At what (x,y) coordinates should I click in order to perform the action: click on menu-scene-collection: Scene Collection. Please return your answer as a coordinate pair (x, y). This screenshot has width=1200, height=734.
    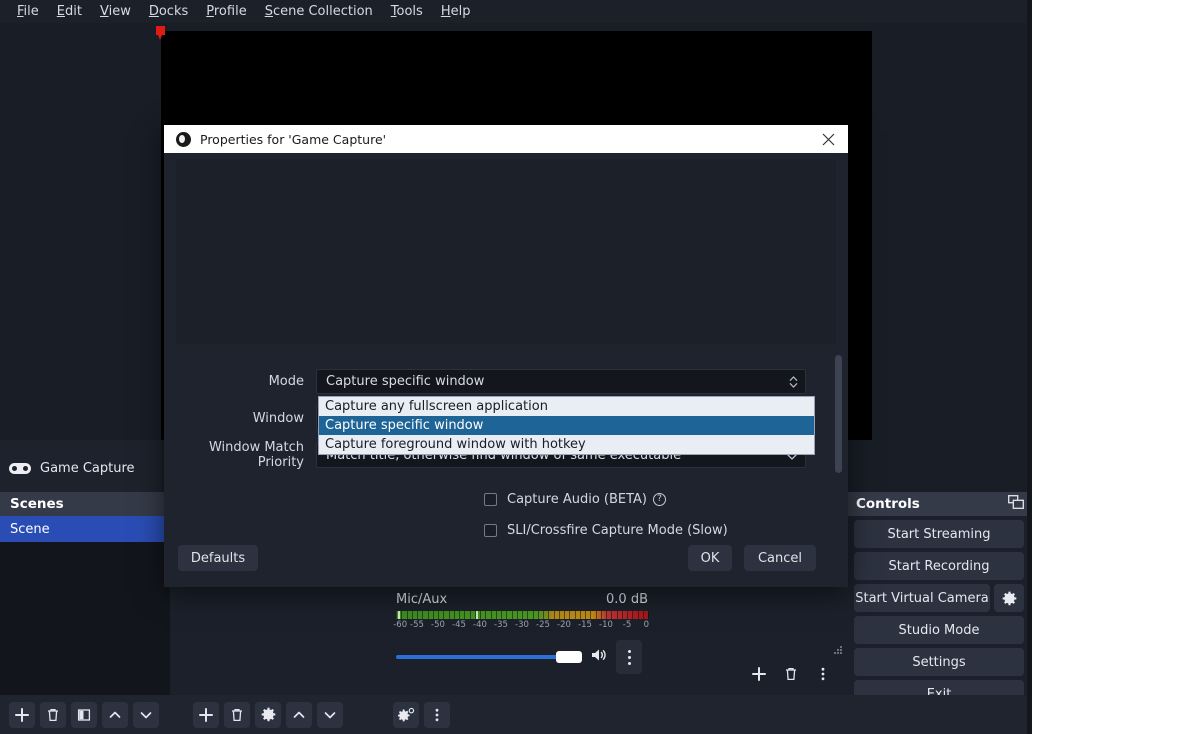
    Looking at the image, I should click on (319, 11).